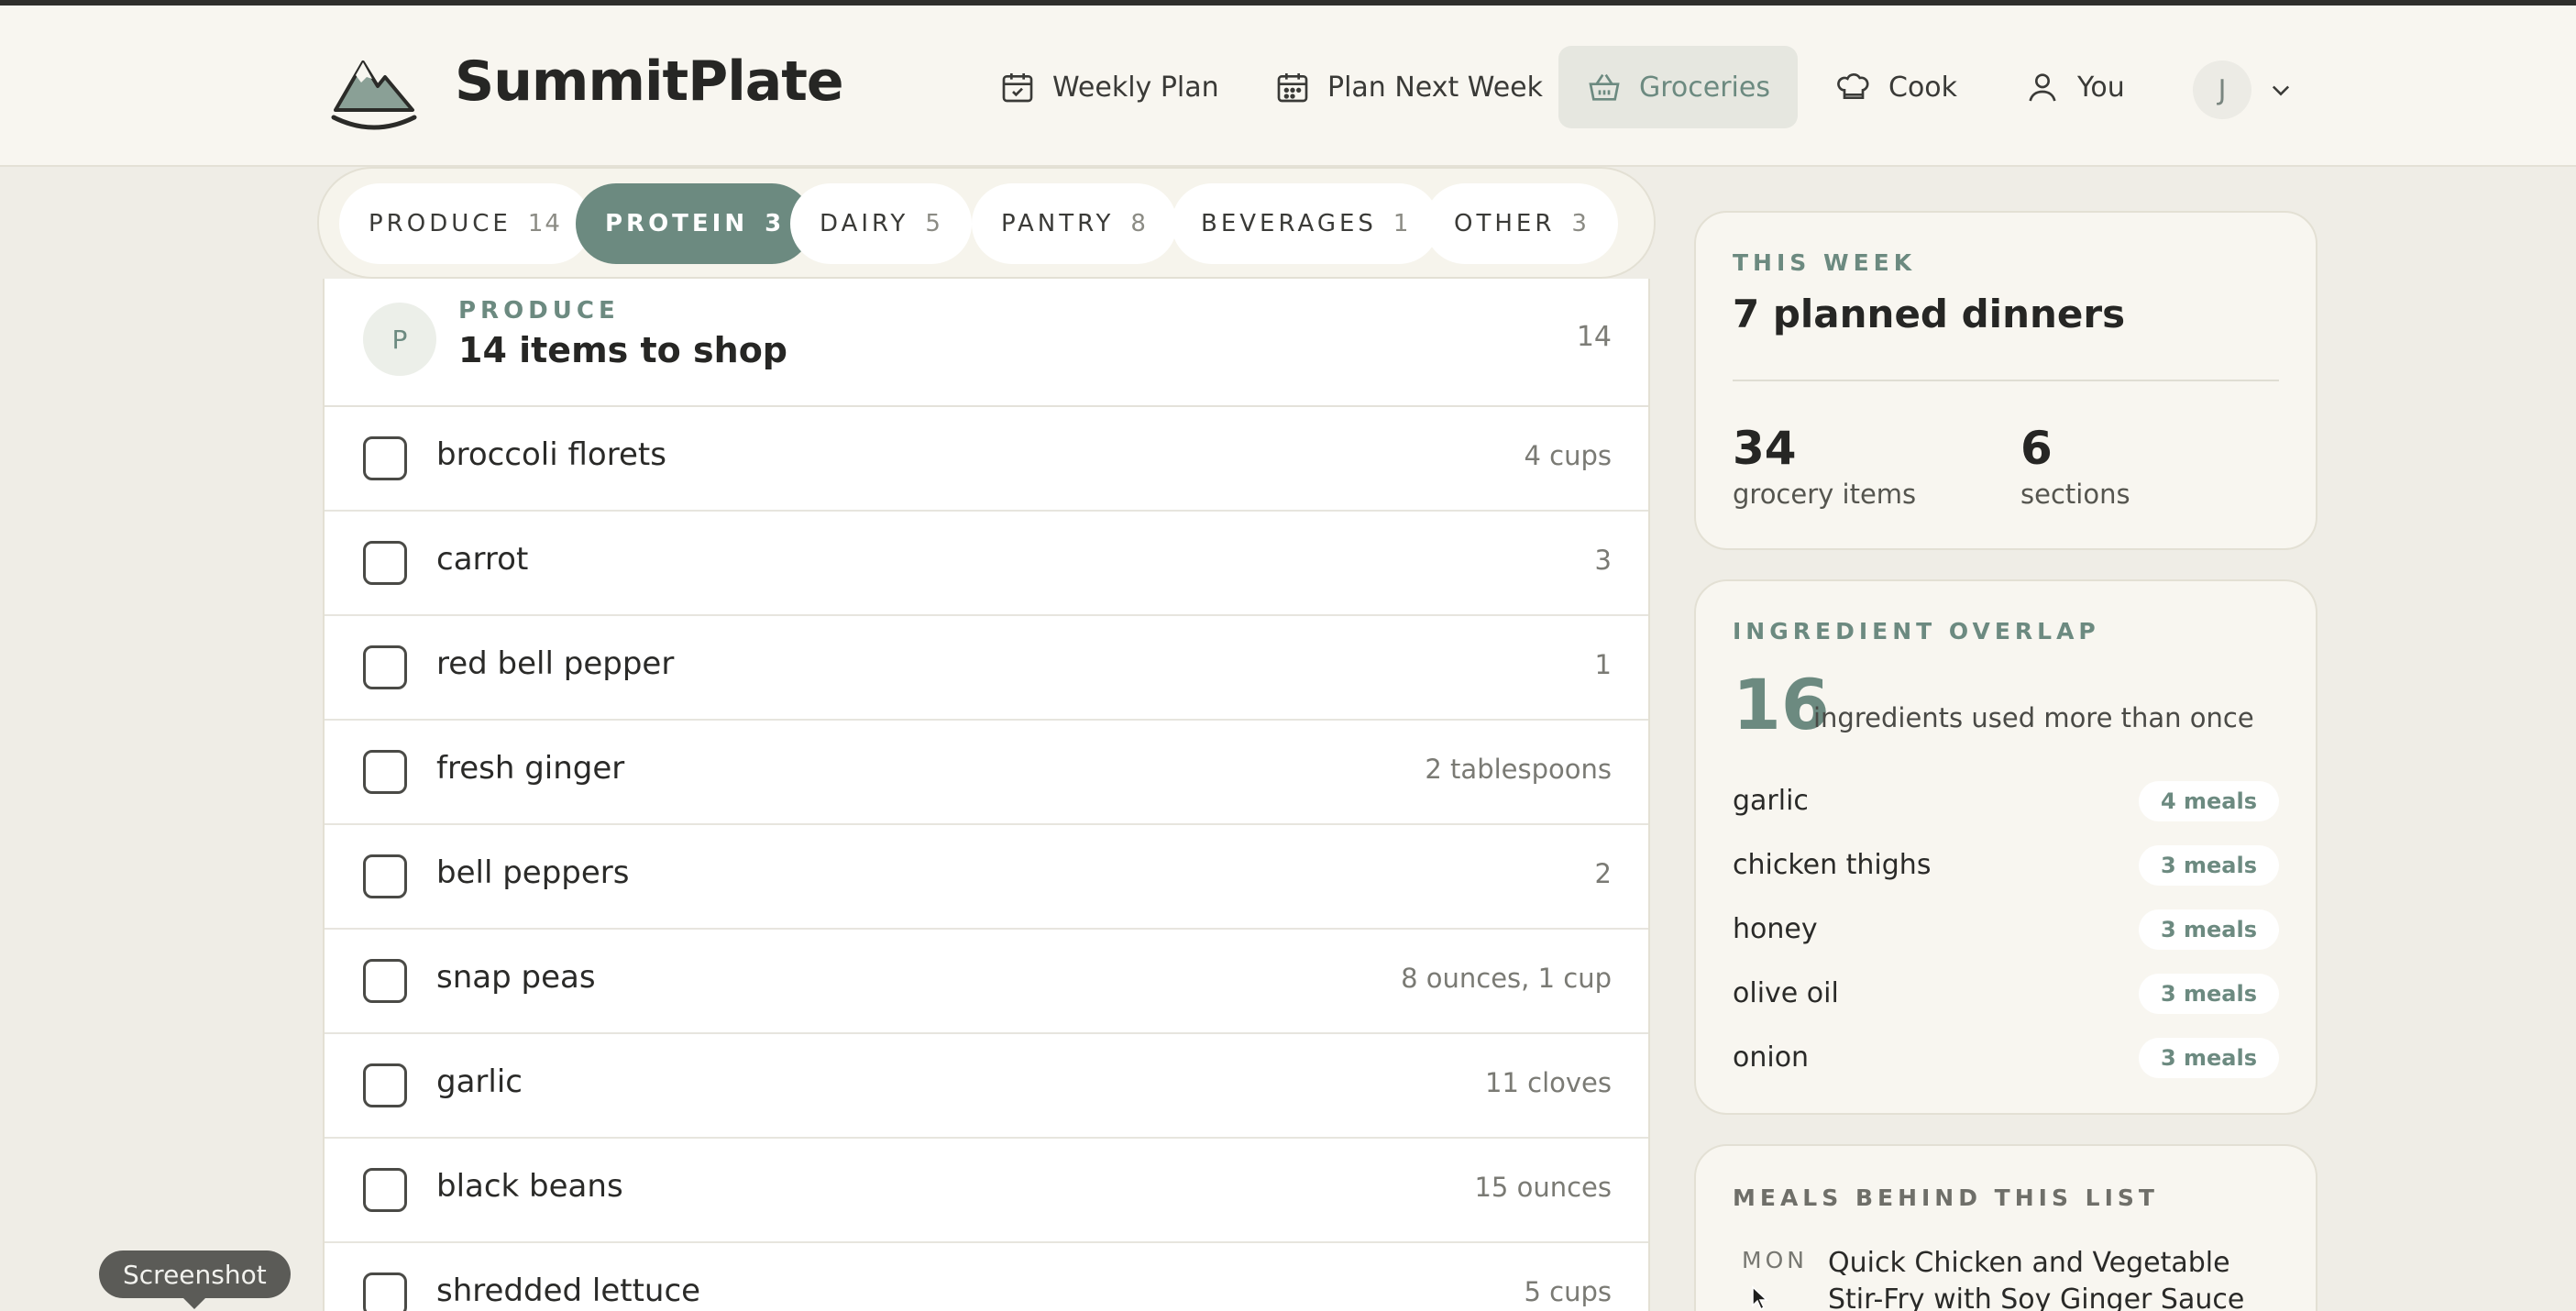 This screenshot has width=2576, height=1311. I want to click on tab-pantry: PANTRY 8, so click(1074, 223).